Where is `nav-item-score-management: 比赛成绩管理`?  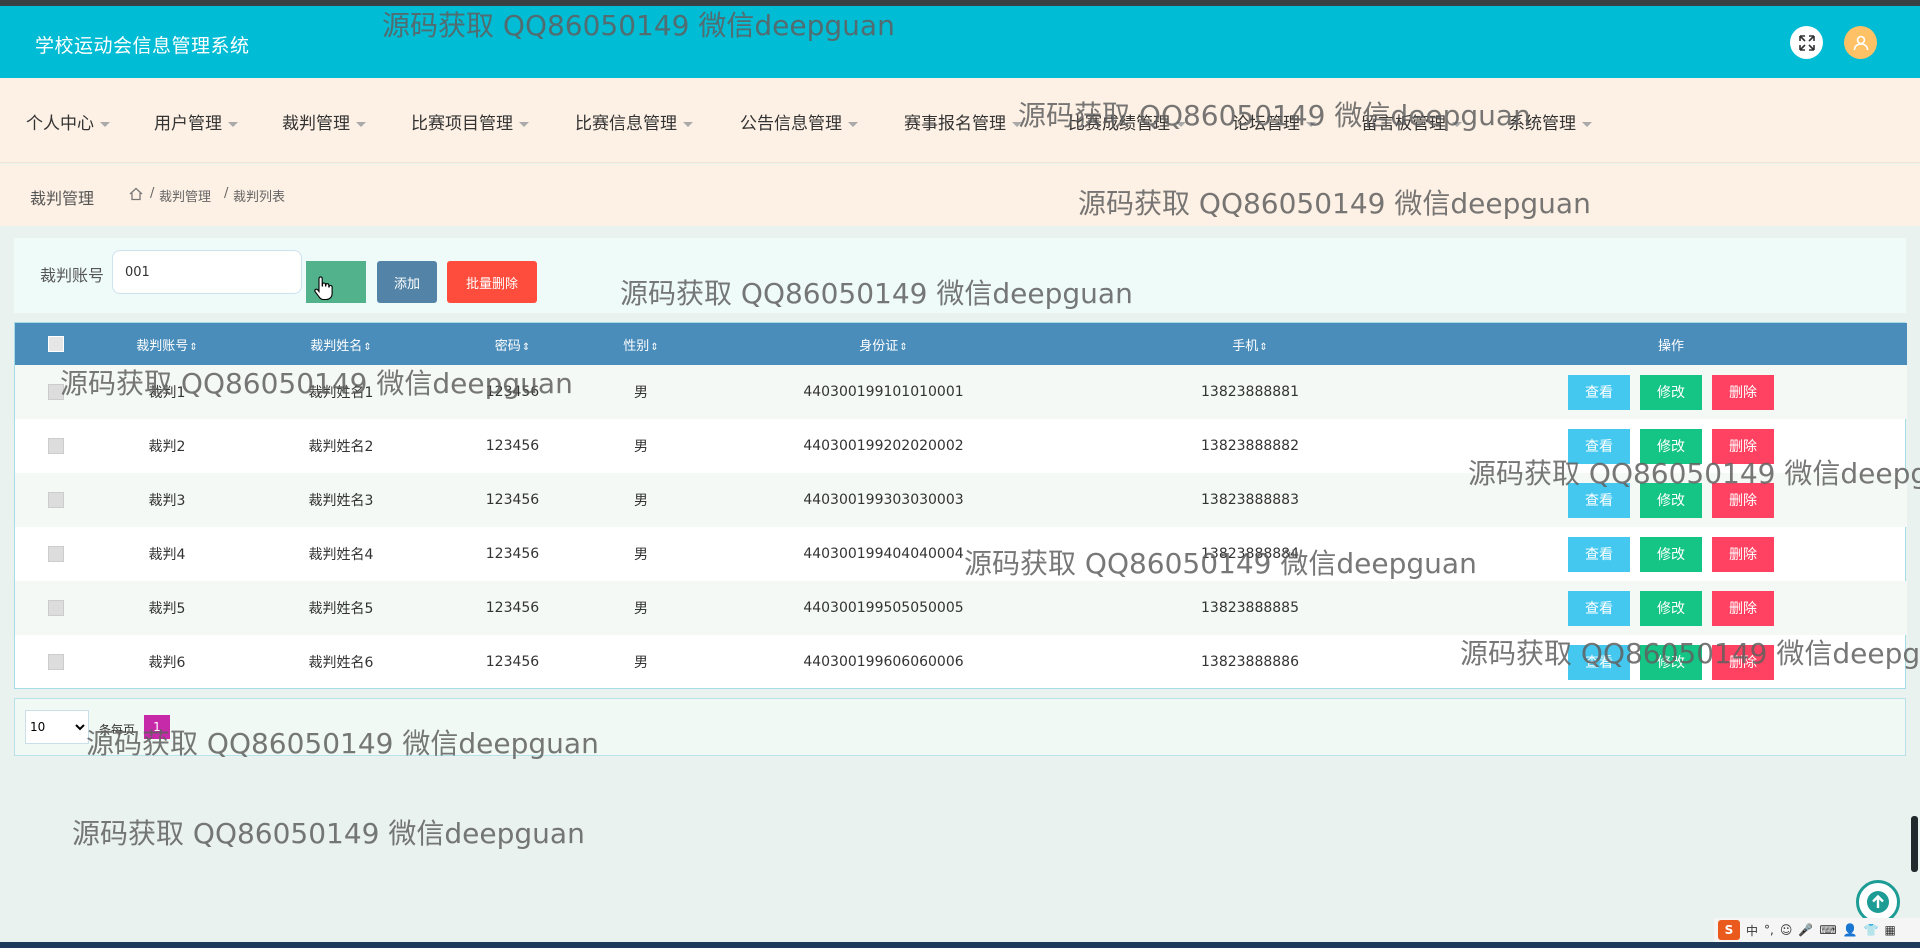 nav-item-score-management: 比赛成绩管理 is located at coordinates (1127, 121).